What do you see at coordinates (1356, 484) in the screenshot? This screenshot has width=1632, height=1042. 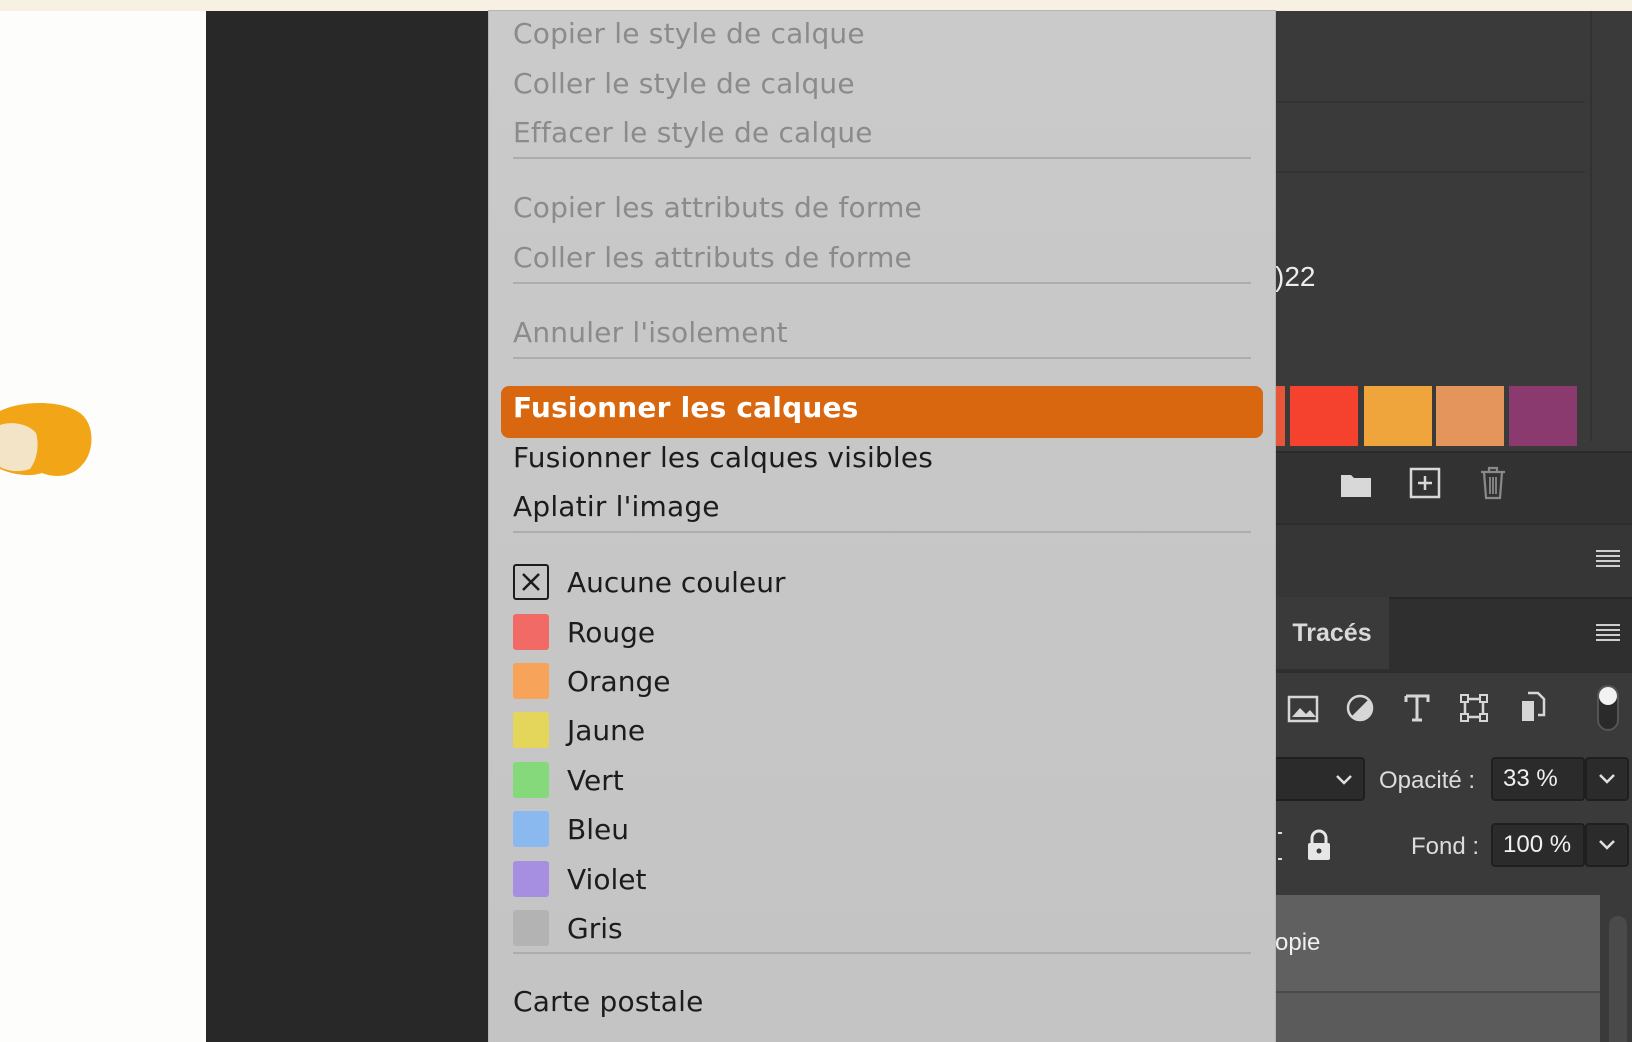 I see `folder-icon` at bounding box center [1356, 484].